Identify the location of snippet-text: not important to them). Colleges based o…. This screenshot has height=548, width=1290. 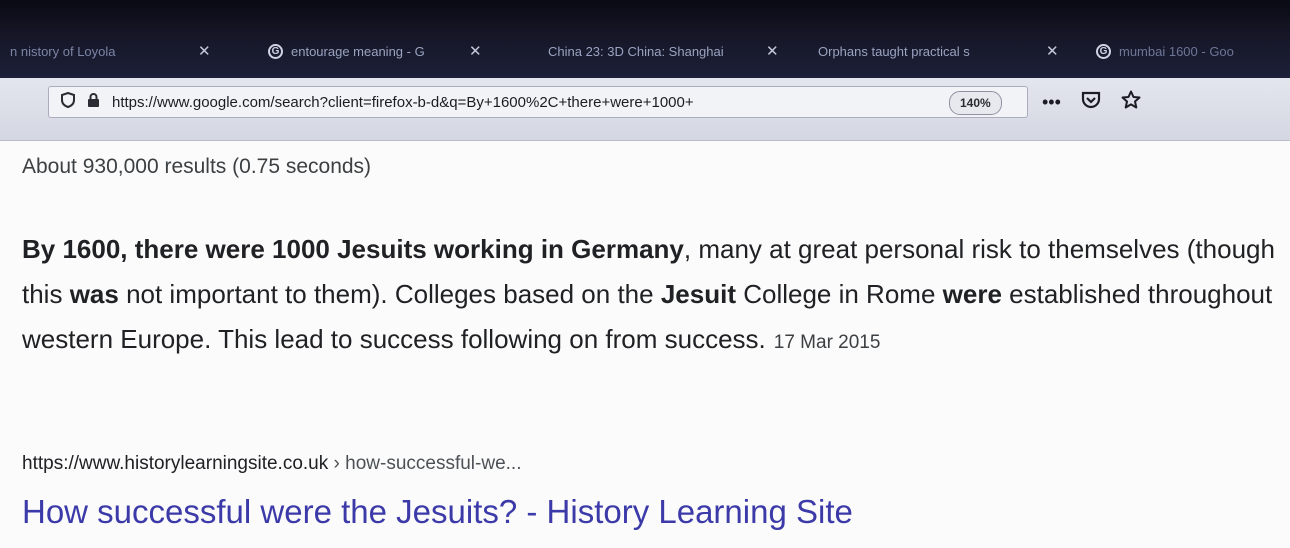
(389, 294).